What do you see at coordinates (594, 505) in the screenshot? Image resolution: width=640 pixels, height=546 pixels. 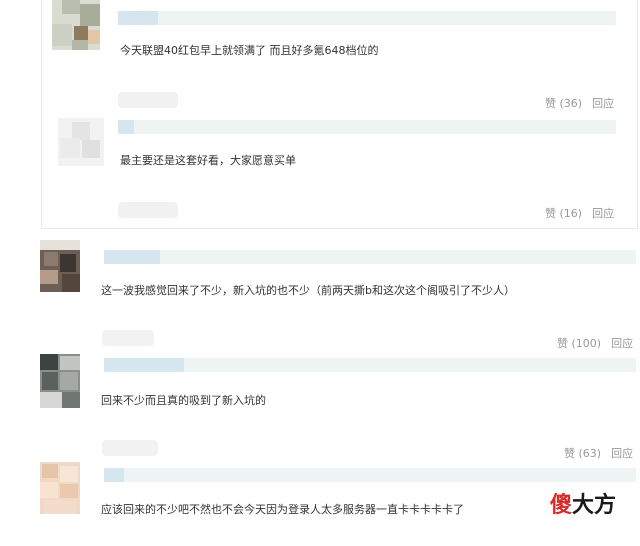 I see `watermark-part-2: 大方` at bounding box center [594, 505].